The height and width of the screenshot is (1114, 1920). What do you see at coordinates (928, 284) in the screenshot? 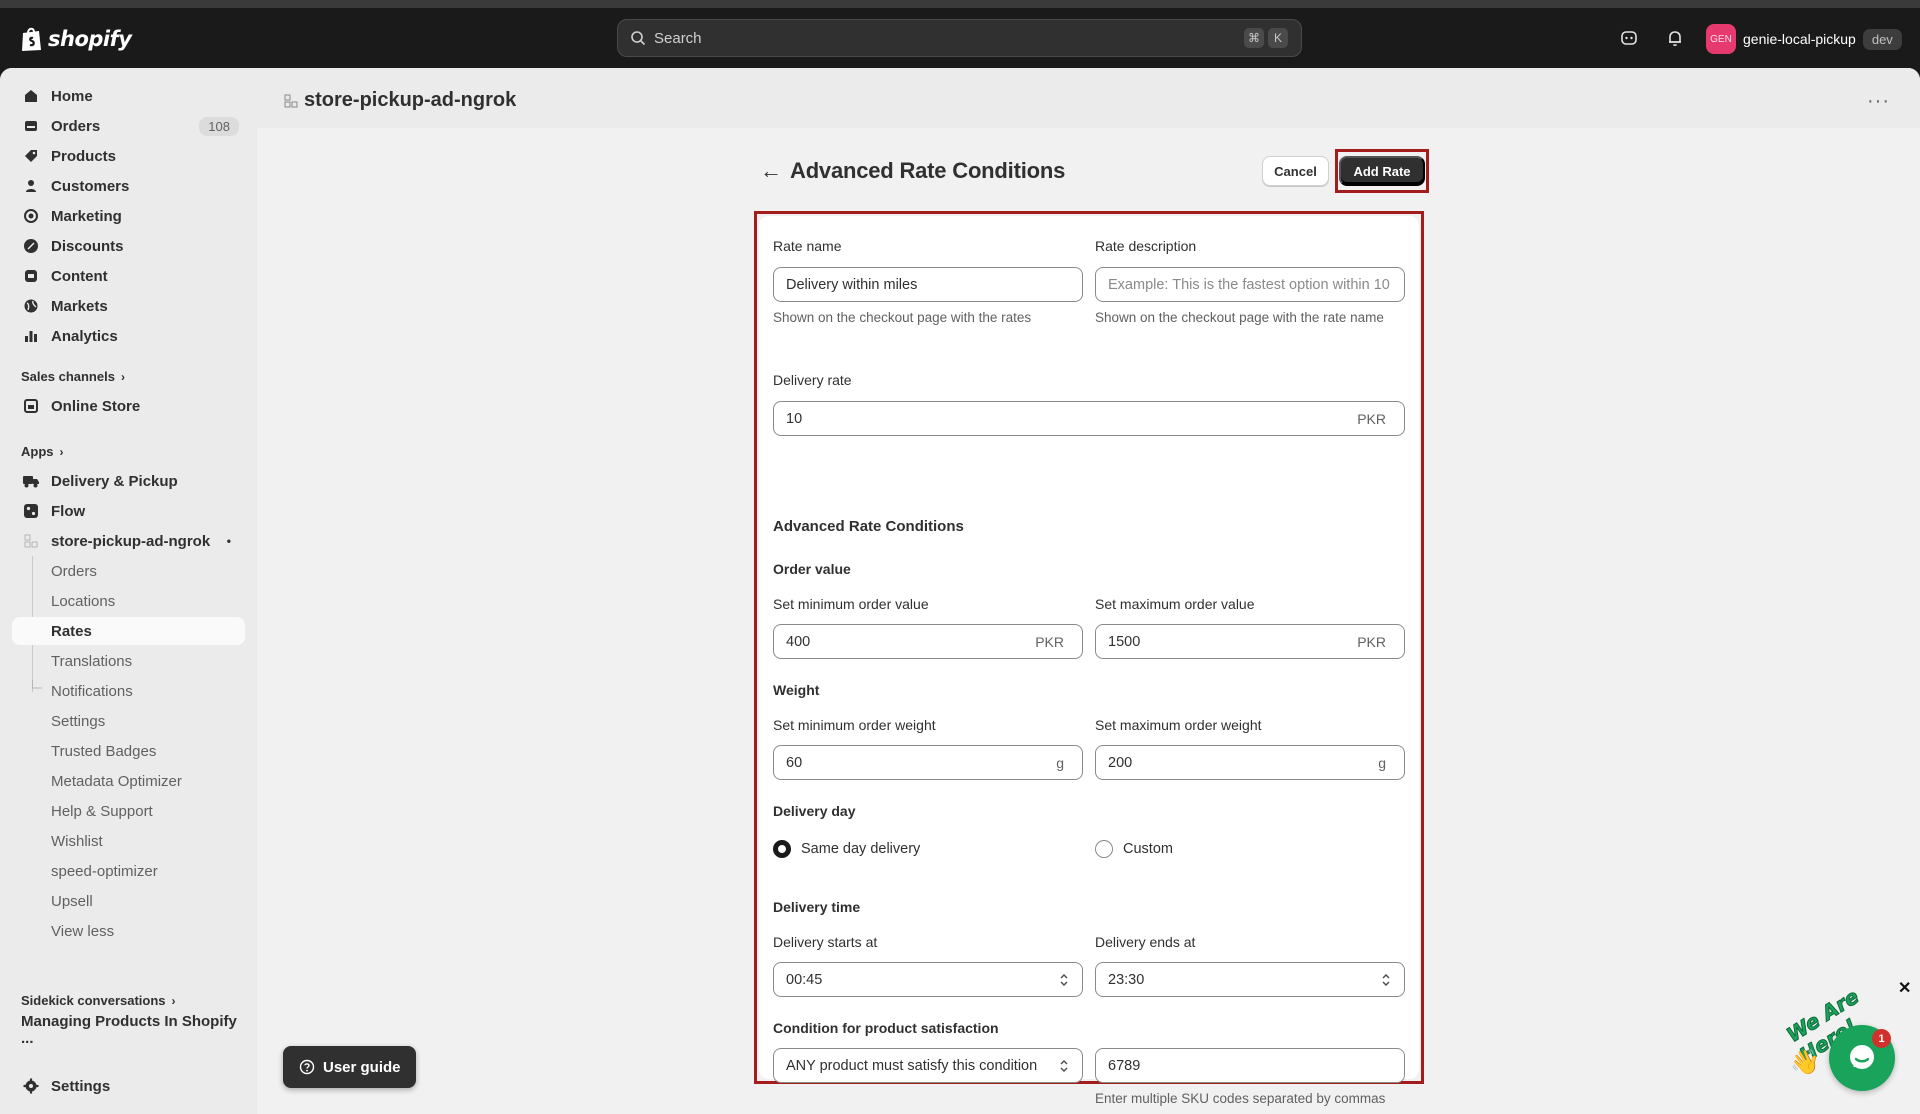
I see `rate-name-input: Delivery within miles` at bounding box center [928, 284].